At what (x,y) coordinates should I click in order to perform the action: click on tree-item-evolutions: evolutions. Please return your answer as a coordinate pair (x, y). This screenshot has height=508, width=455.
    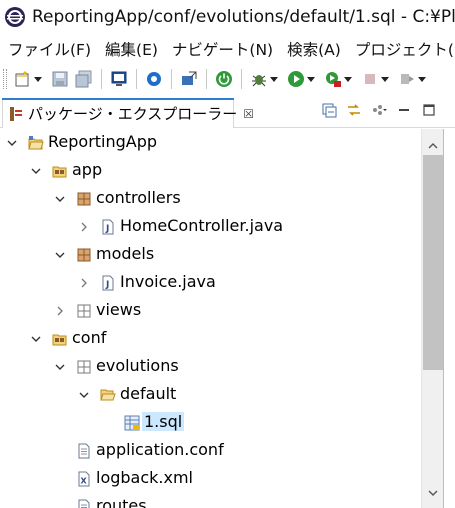
    Looking at the image, I should click on (210, 367).